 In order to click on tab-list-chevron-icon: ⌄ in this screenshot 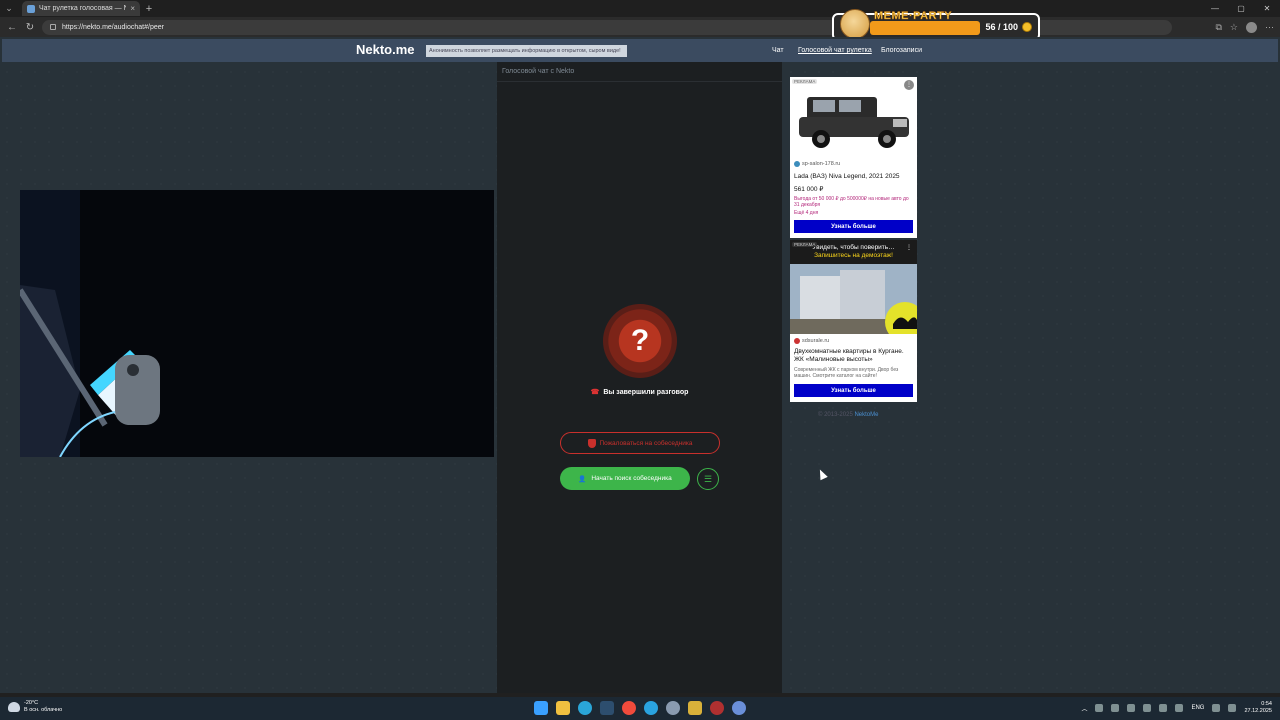, I will do `click(9, 8)`.